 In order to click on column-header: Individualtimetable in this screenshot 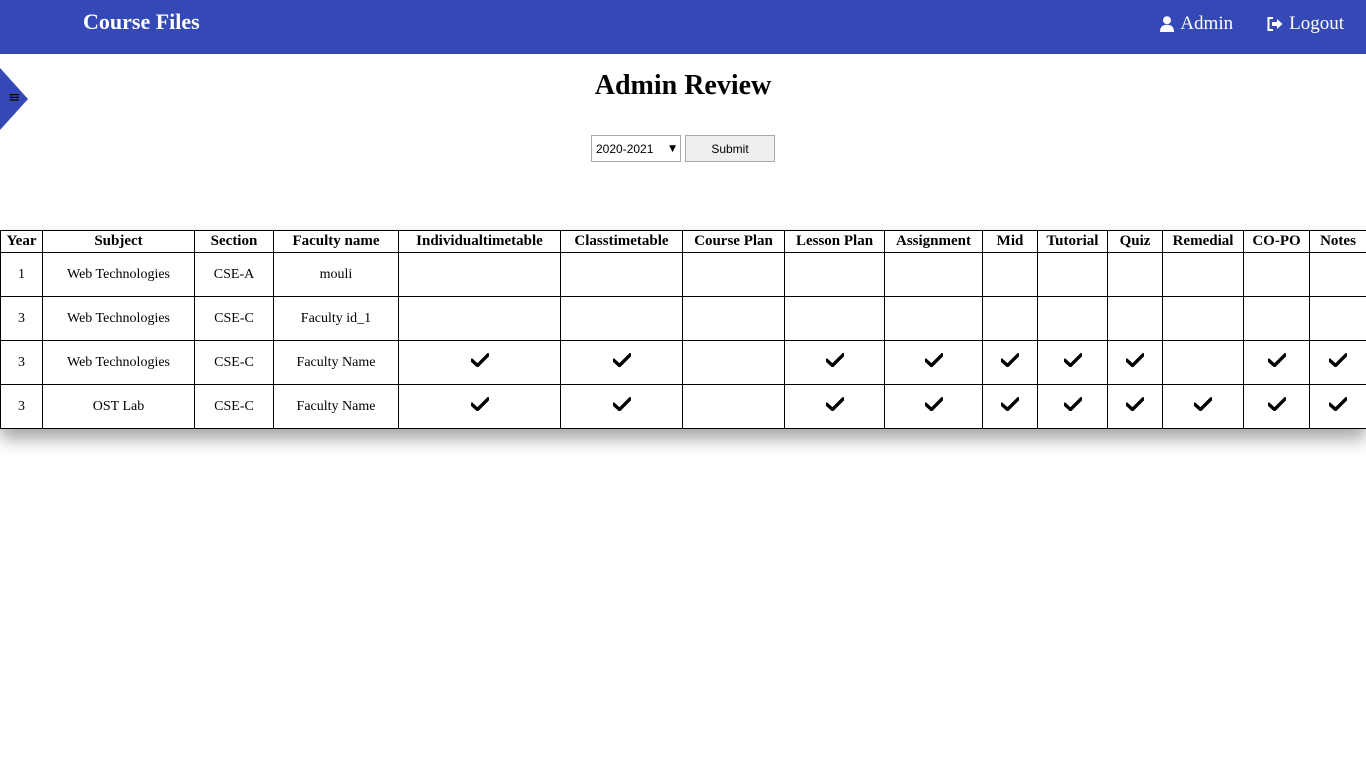, I will do `click(479, 241)`.